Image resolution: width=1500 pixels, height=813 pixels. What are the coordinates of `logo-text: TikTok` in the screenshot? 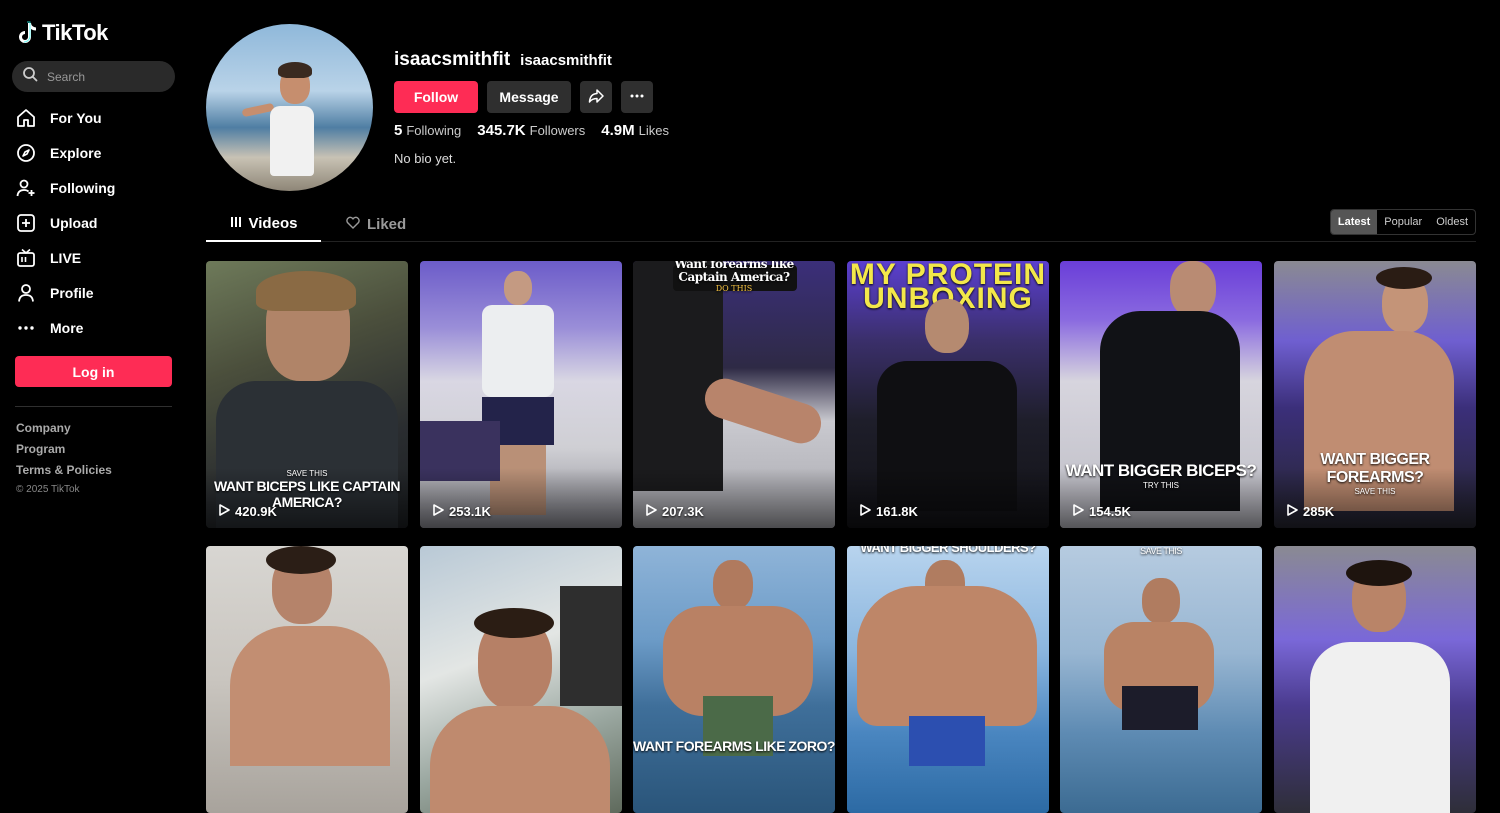 It's located at (75, 32).